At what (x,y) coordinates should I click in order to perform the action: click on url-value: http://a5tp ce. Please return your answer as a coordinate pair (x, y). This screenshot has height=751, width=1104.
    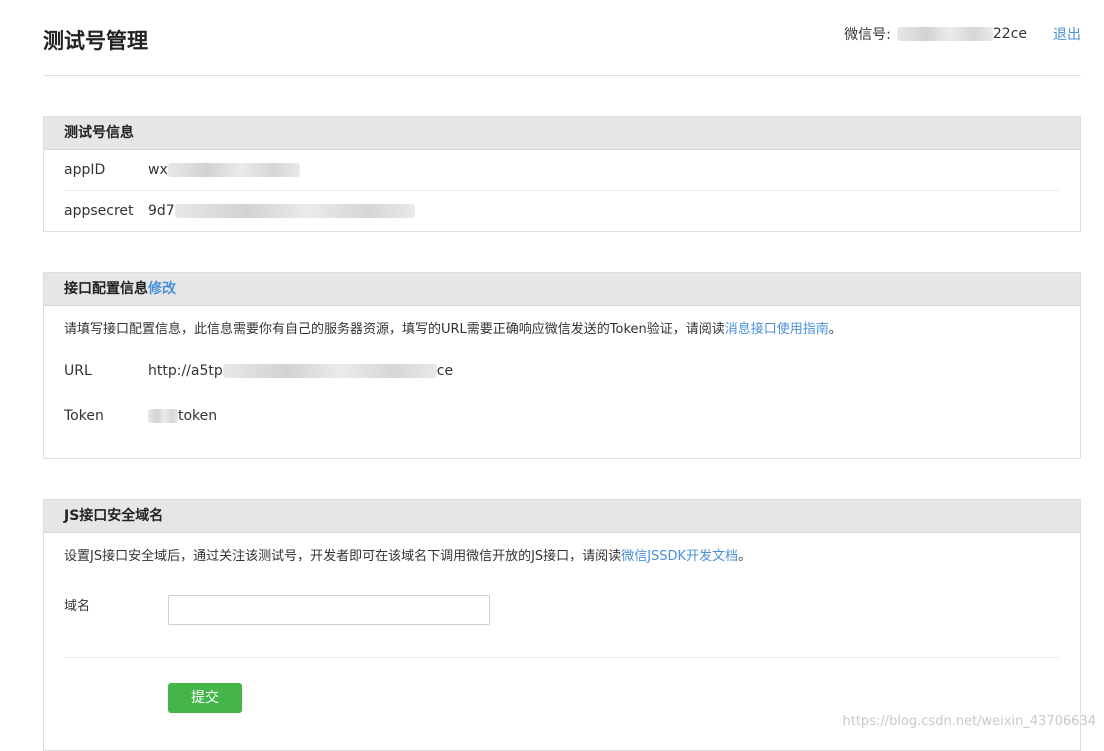
    Looking at the image, I should click on (300, 371).